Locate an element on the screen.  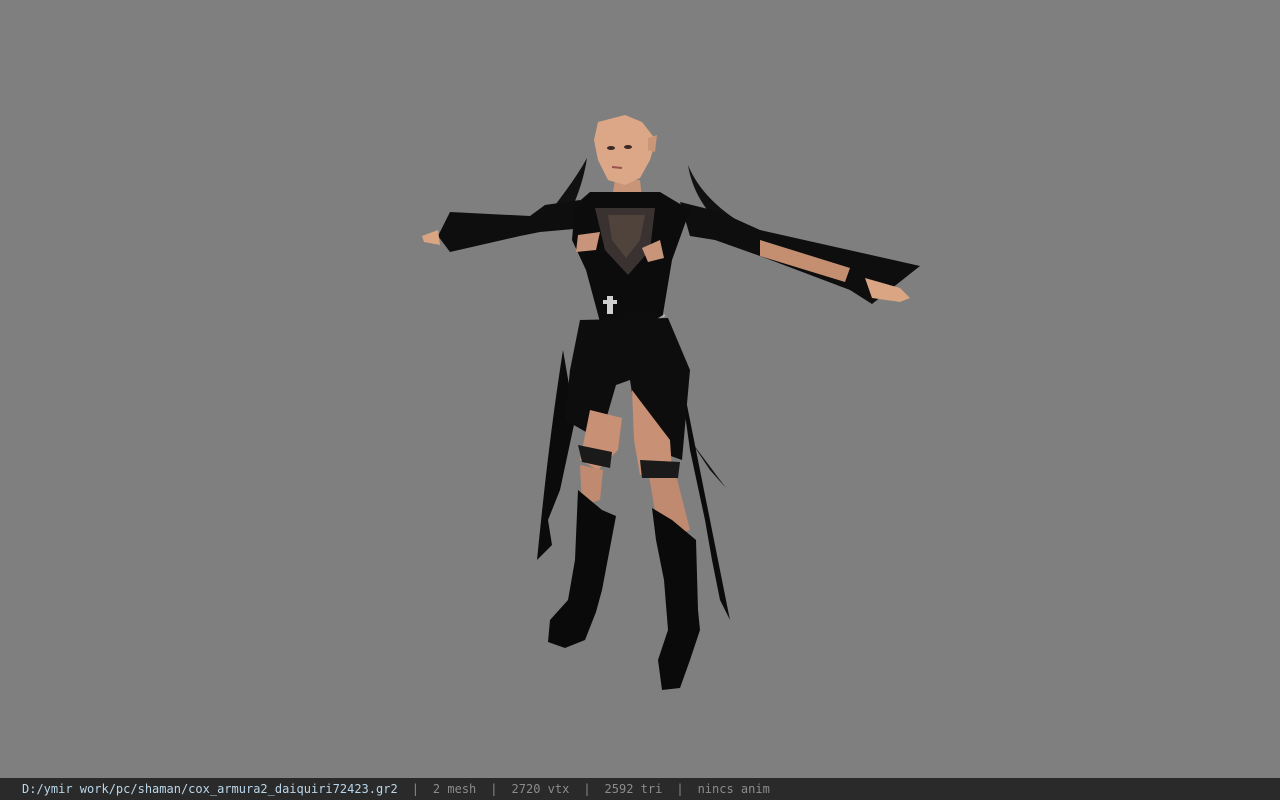
left-boot is located at coordinates (582, 569).